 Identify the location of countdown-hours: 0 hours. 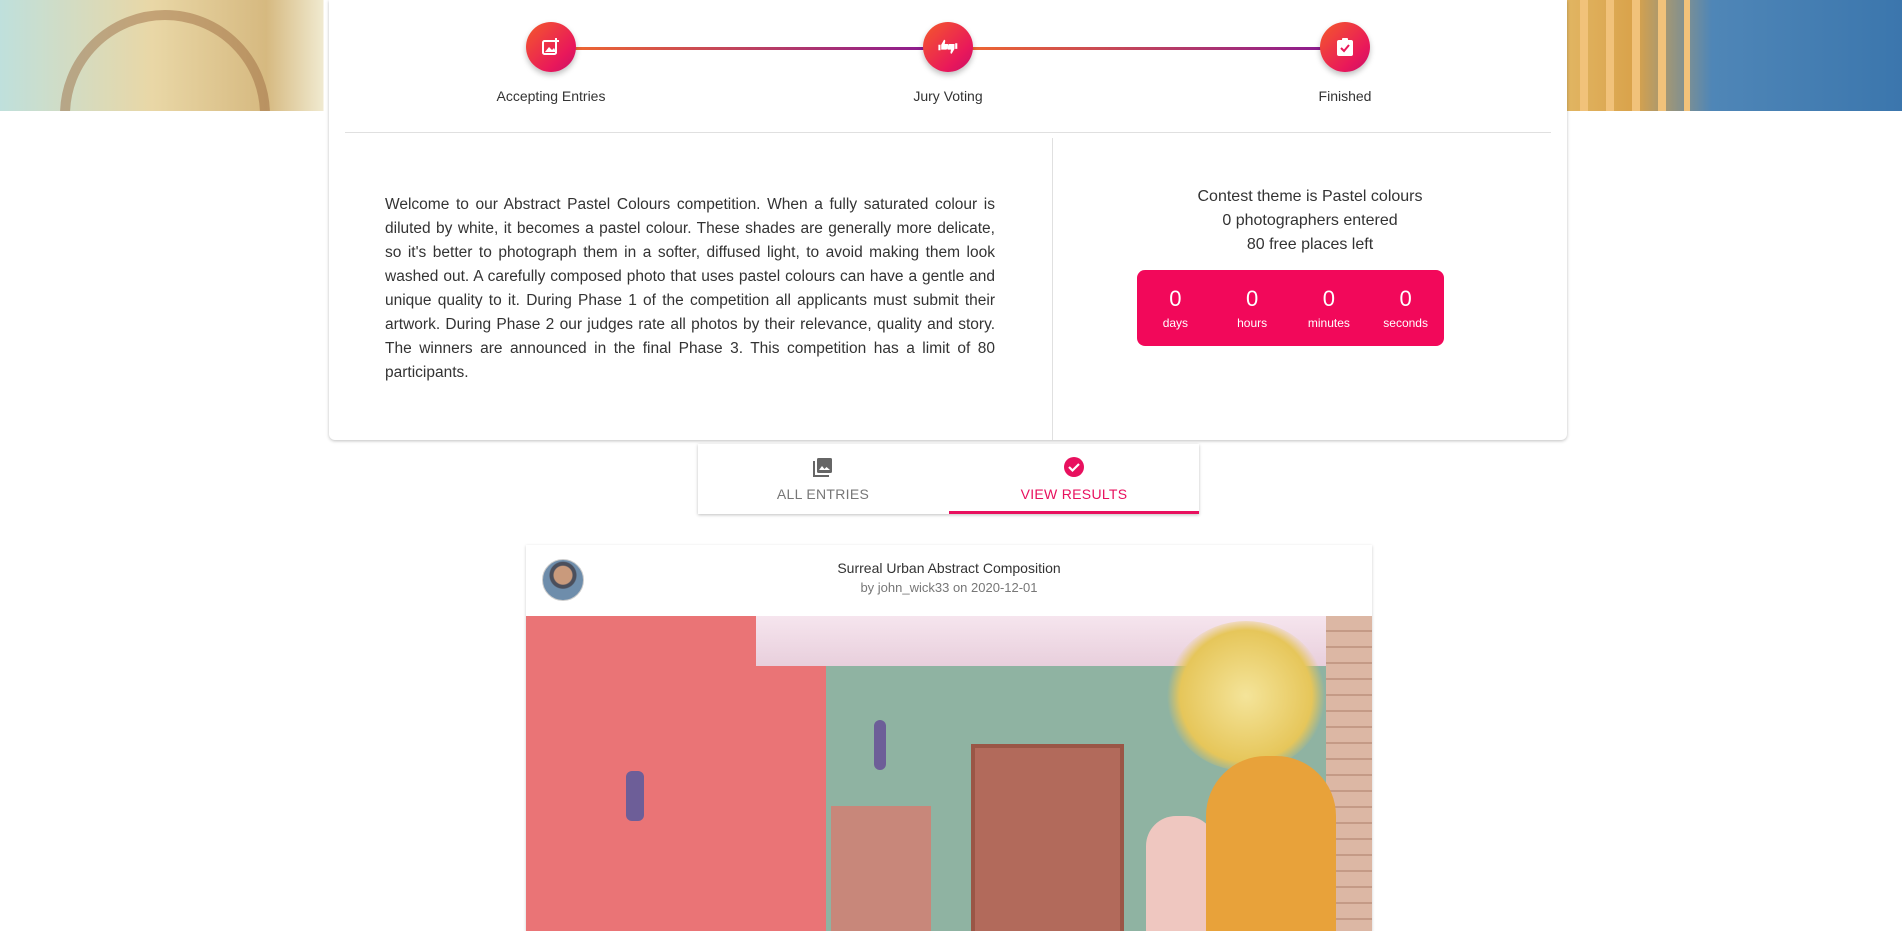
(1252, 308).